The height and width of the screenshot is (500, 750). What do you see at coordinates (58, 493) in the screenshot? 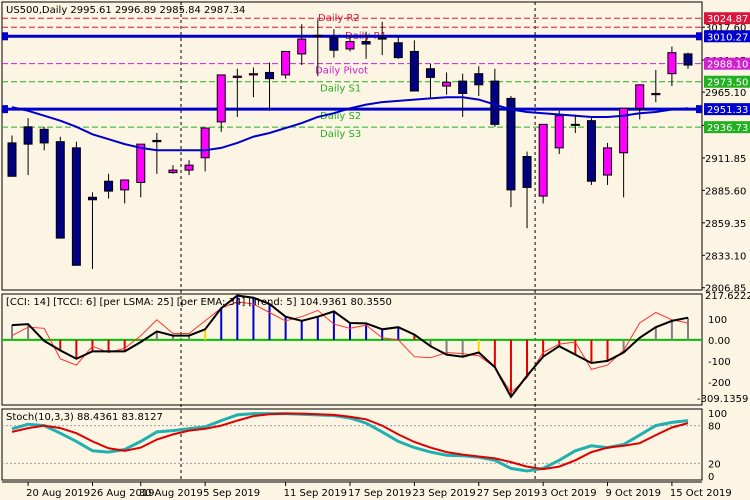
I see `time-axis-label: 20 Aug 2019` at bounding box center [58, 493].